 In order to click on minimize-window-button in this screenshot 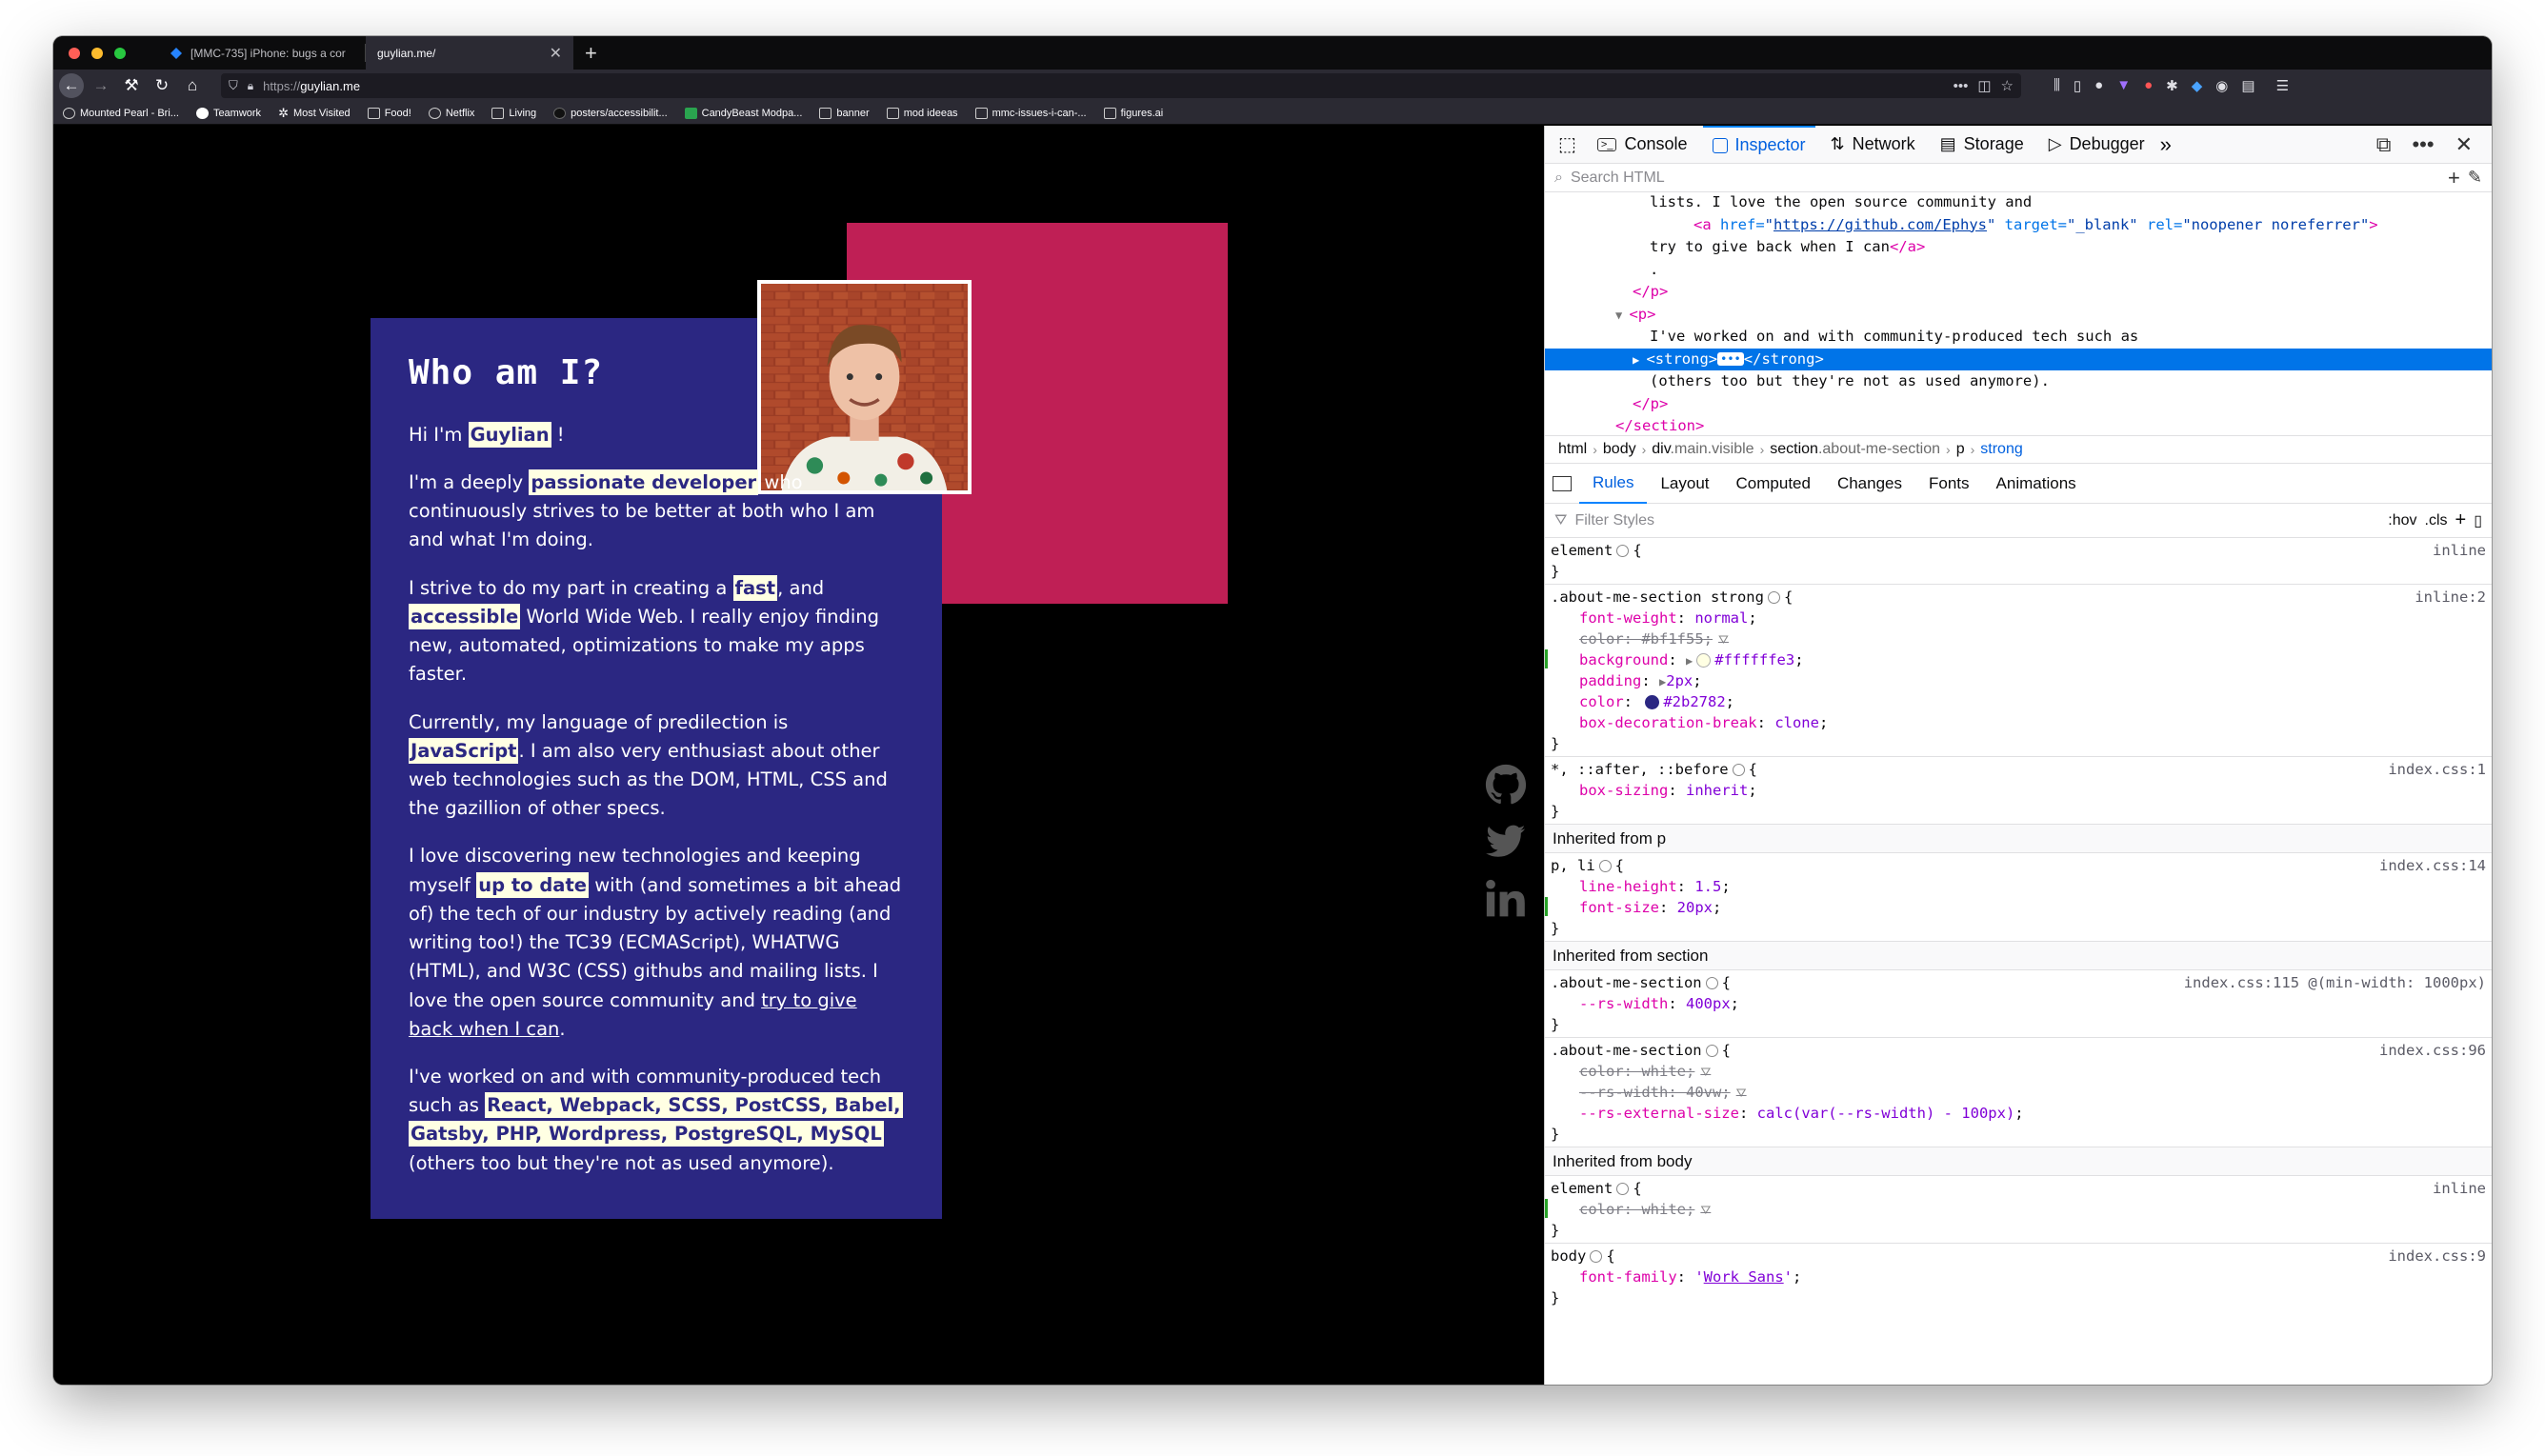, I will do `click(97, 53)`.